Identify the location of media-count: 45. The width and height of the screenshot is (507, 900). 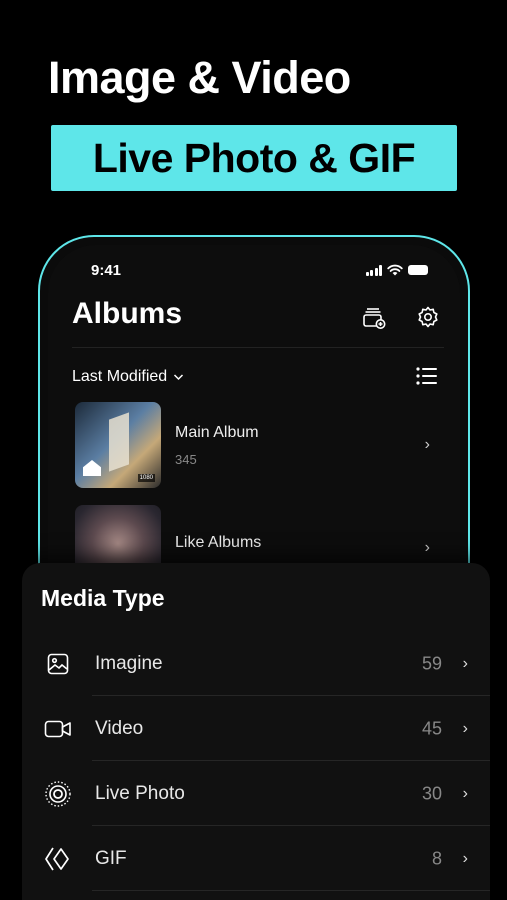
(431, 728).